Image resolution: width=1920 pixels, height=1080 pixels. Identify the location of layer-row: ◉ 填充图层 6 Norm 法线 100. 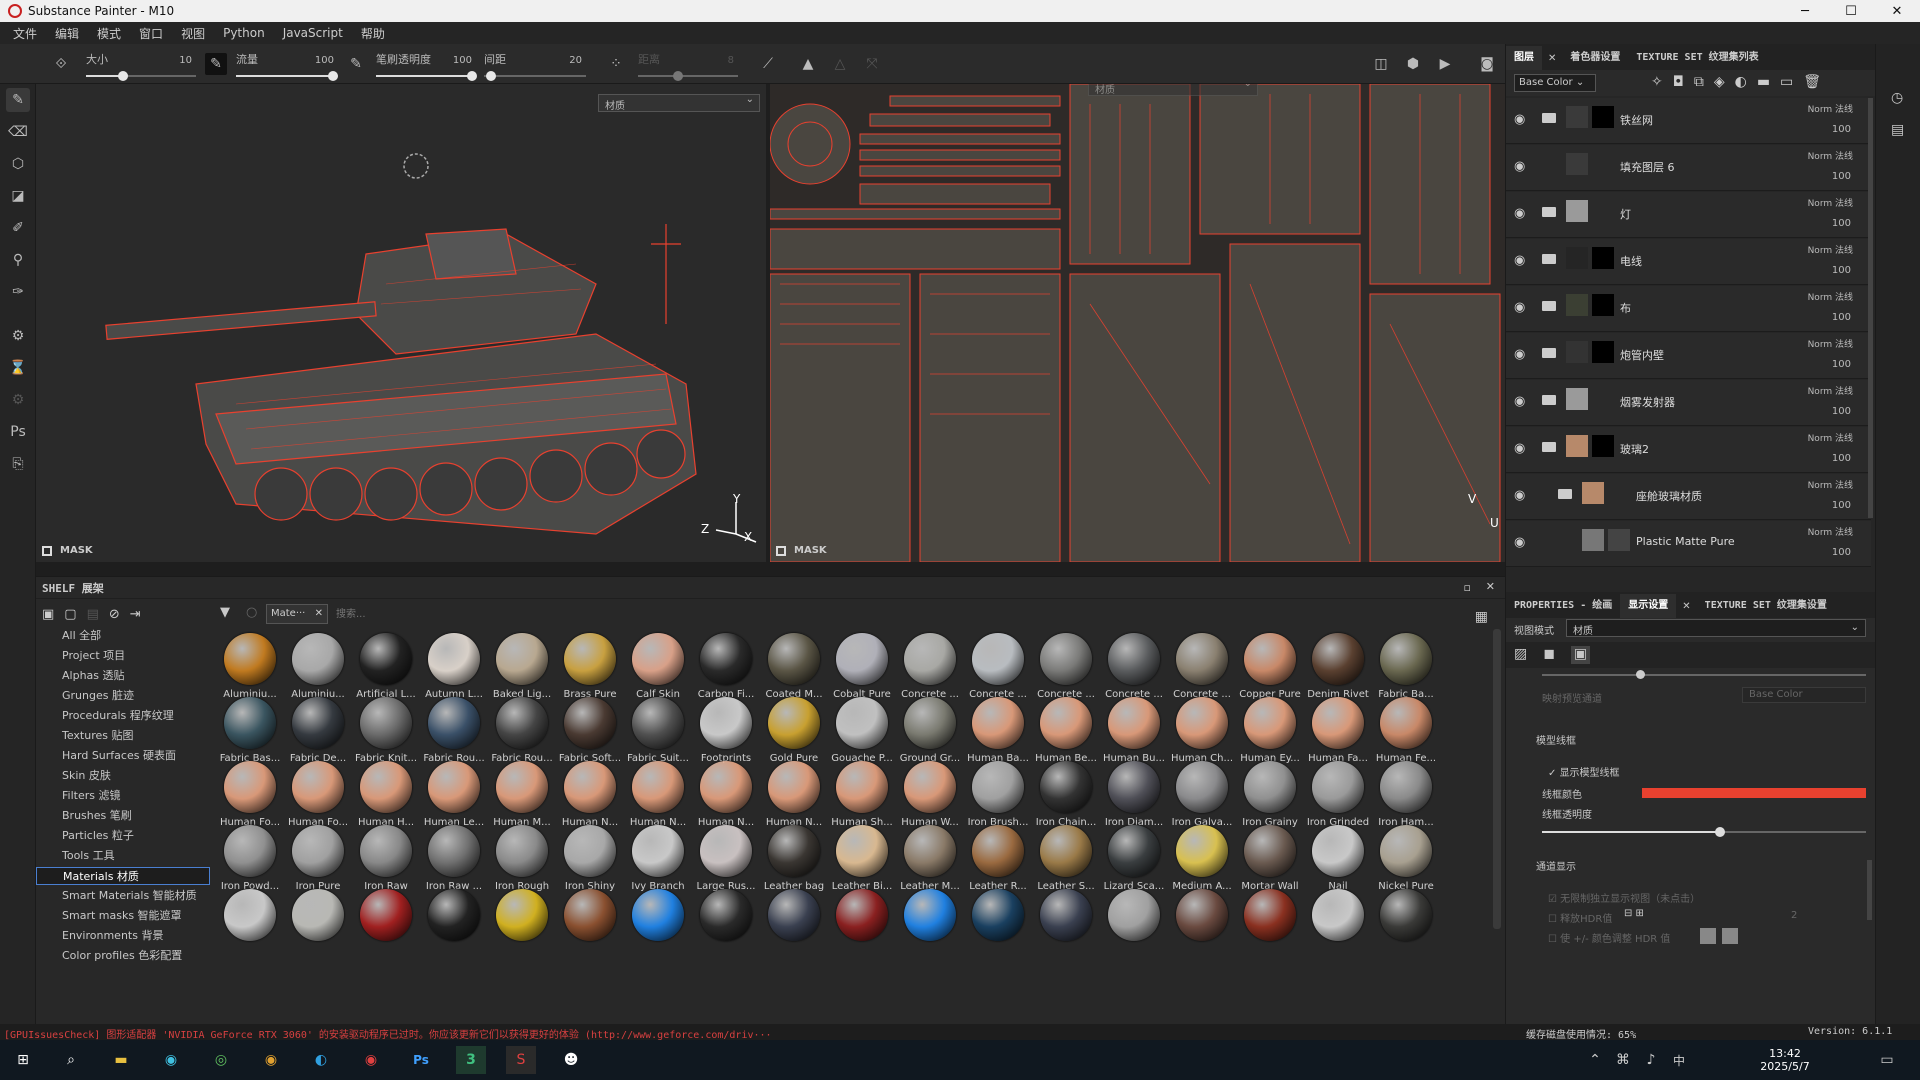
(1688, 168).